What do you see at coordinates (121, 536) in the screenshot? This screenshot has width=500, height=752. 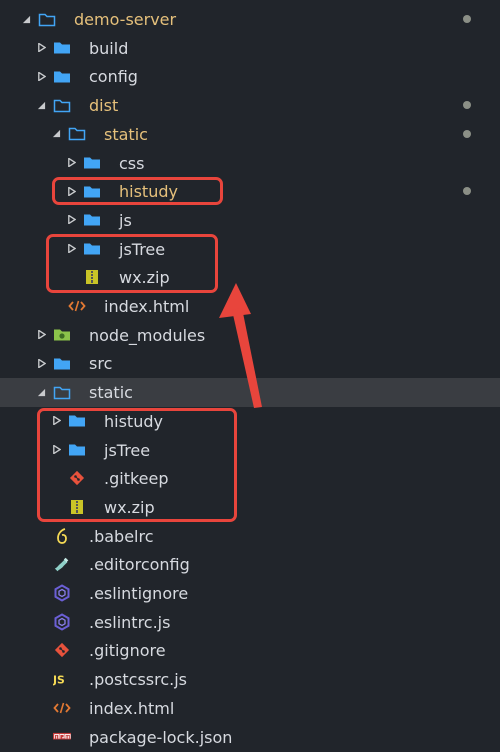 I see `tree-item-label: .babelrc` at bounding box center [121, 536].